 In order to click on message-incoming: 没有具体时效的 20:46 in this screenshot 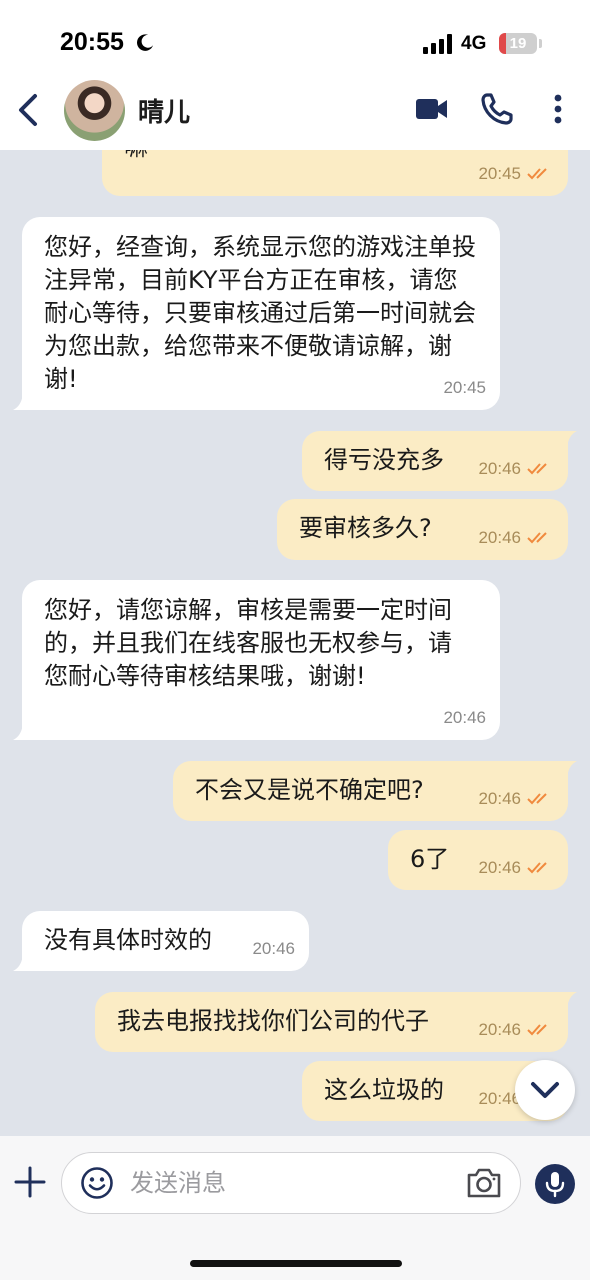, I will do `click(161, 941)`.